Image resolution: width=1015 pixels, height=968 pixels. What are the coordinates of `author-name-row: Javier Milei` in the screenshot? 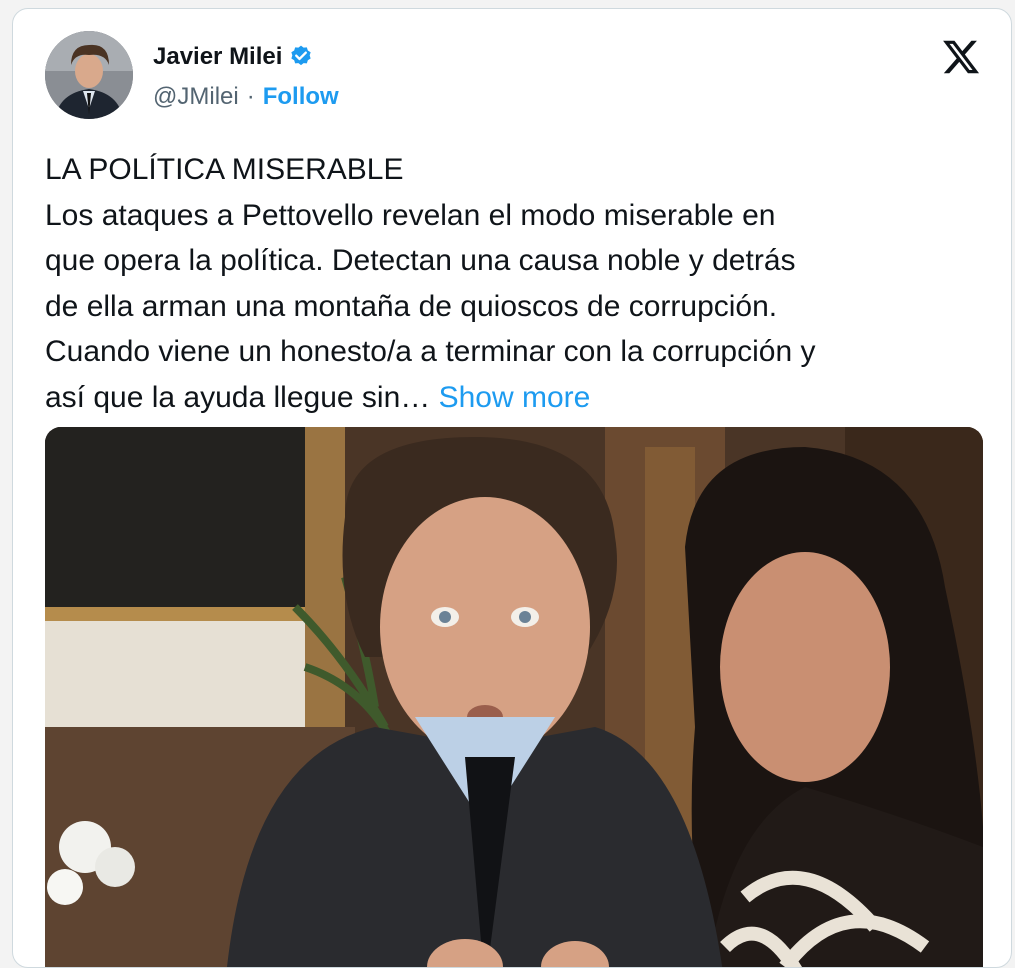 It's located at (233, 57).